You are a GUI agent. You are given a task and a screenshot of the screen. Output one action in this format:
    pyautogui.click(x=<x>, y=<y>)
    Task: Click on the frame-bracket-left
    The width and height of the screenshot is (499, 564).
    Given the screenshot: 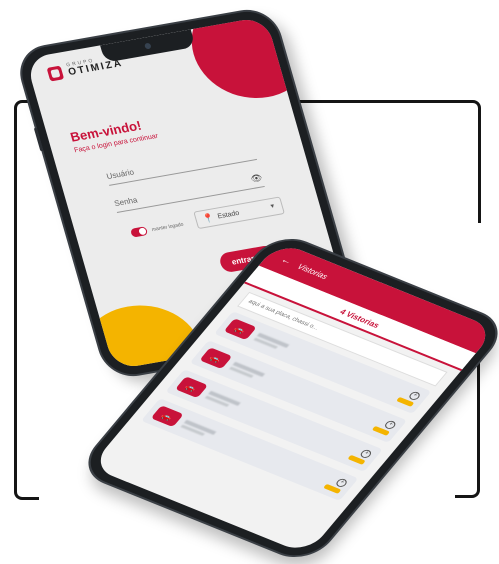 What is the action you would take?
    pyautogui.click(x=26, y=300)
    